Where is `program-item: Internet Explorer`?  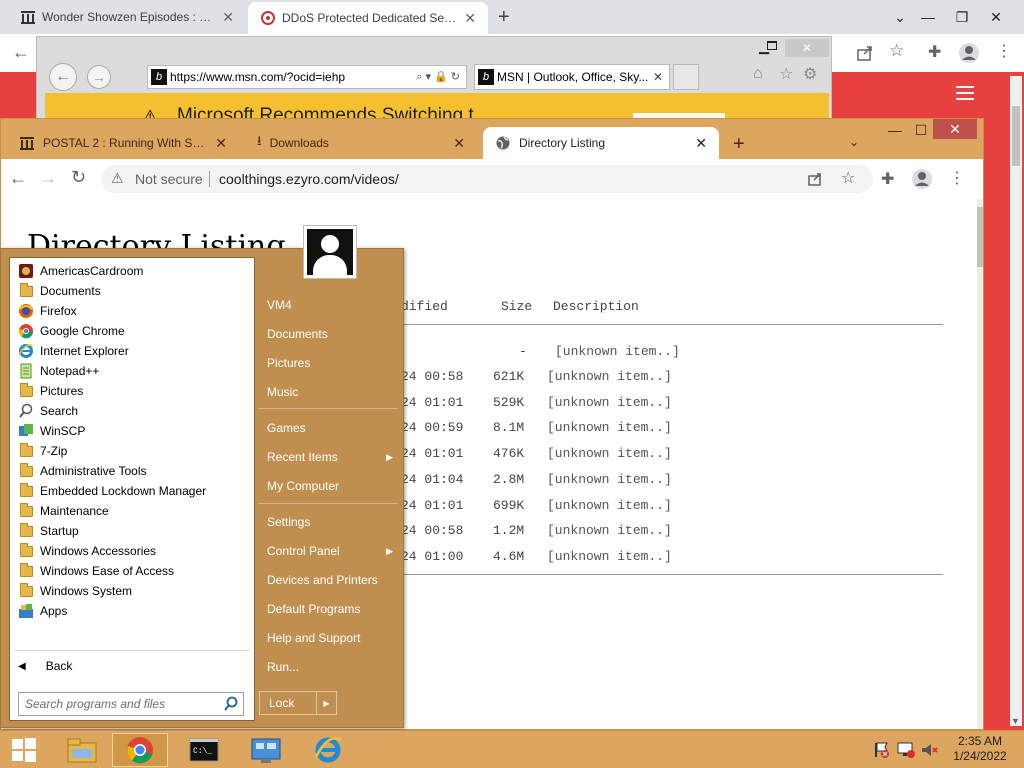 program-item: Internet Explorer is located at coordinates (132, 351).